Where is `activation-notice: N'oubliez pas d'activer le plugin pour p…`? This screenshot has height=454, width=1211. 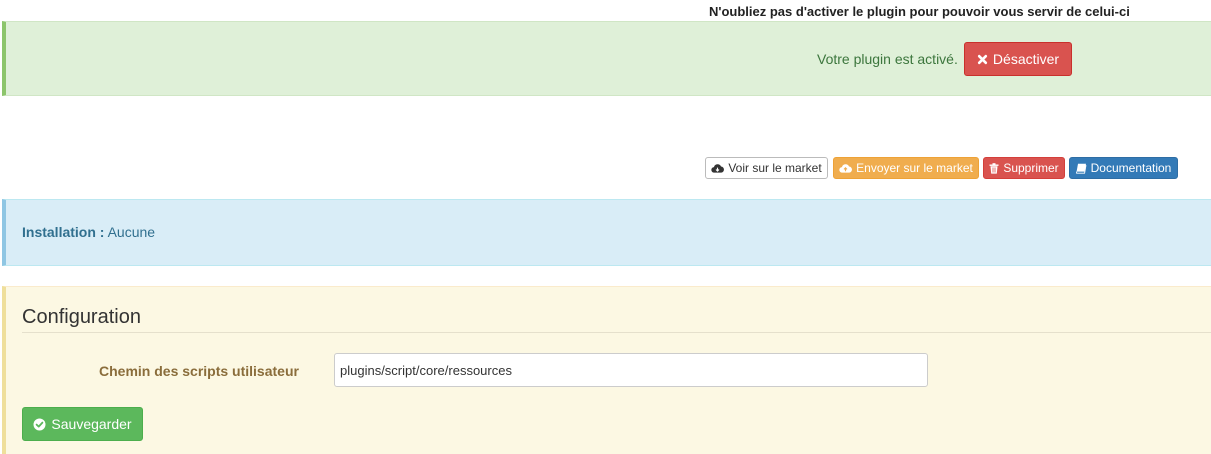
activation-notice: N'oubliez pas d'activer le plugin pour p… is located at coordinates (919, 11).